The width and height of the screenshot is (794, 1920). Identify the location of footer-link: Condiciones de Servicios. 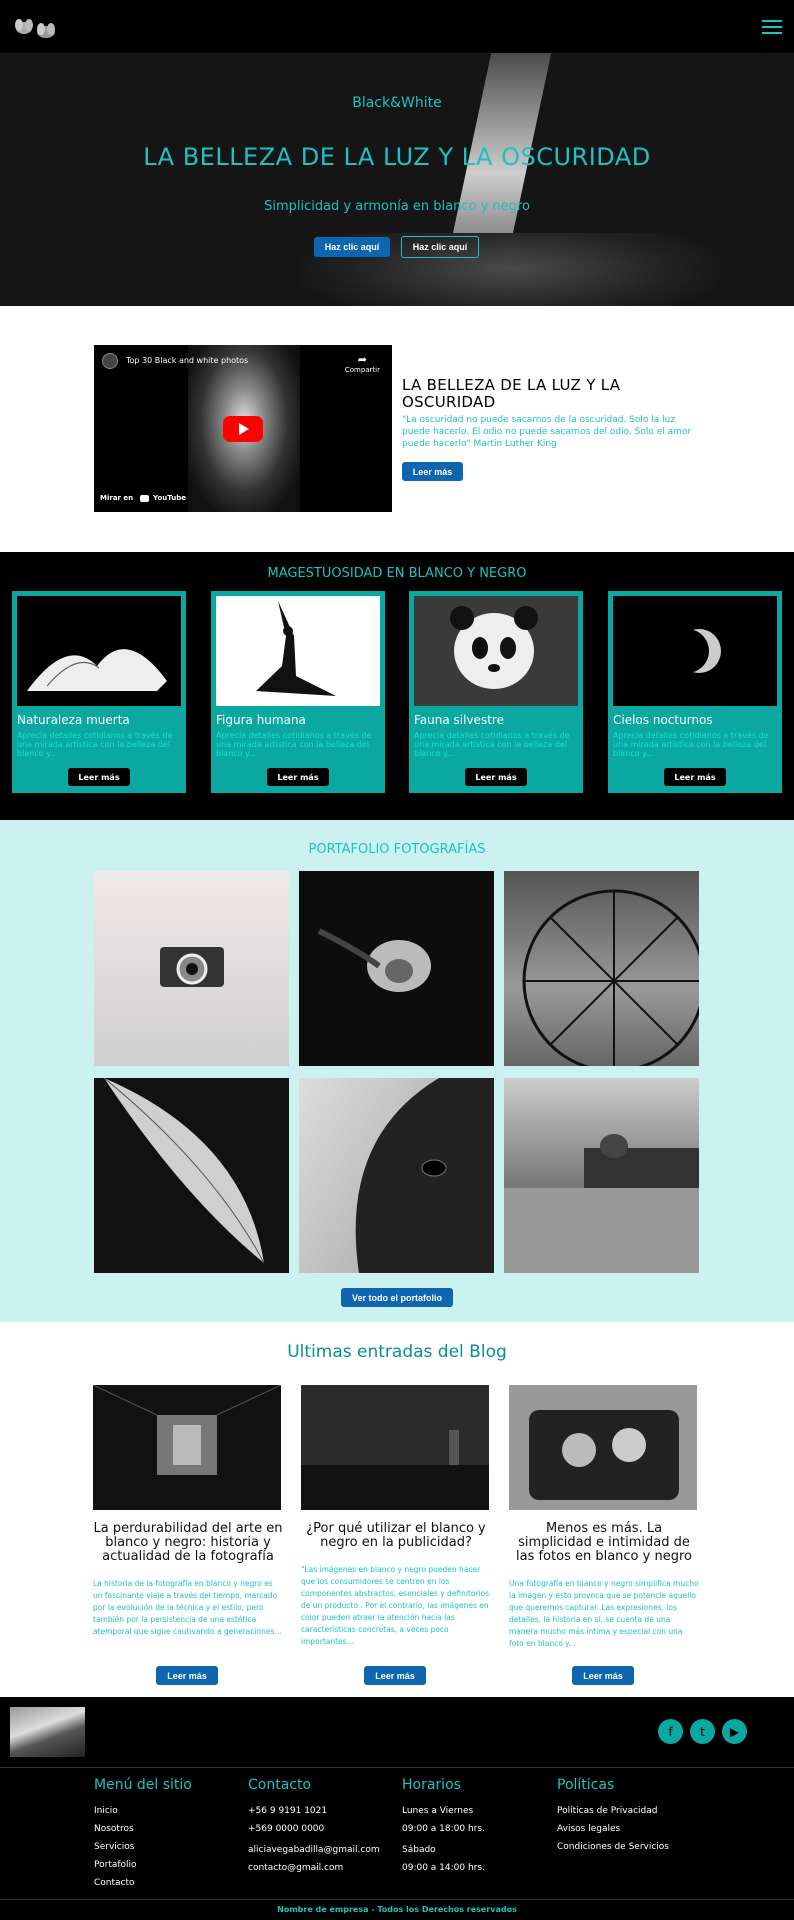
(613, 1847).